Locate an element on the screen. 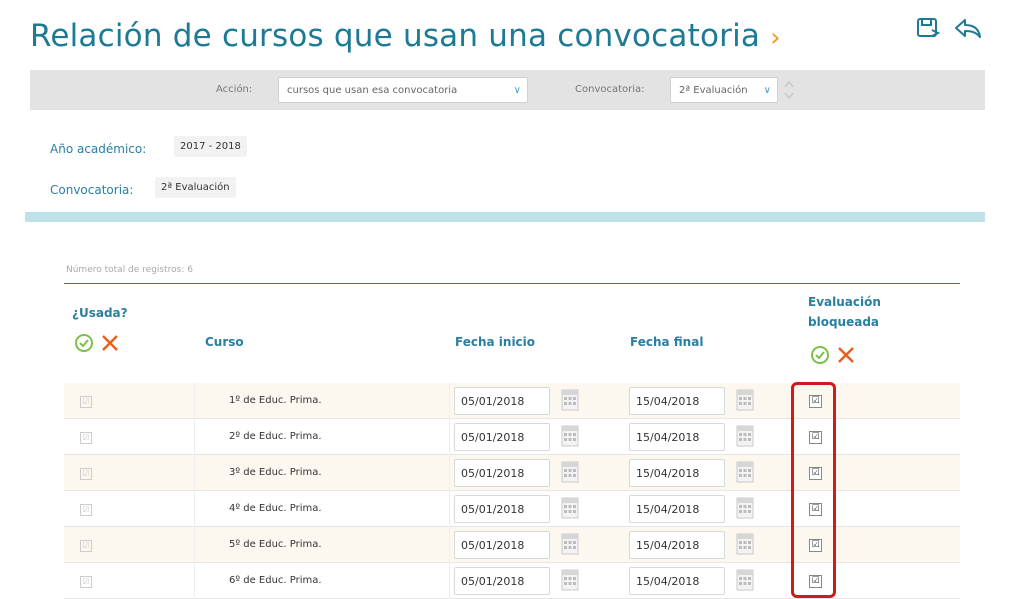 The width and height of the screenshot is (1009, 599). convocatoria-info-value: 2ª Evaluación is located at coordinates (195, 187).